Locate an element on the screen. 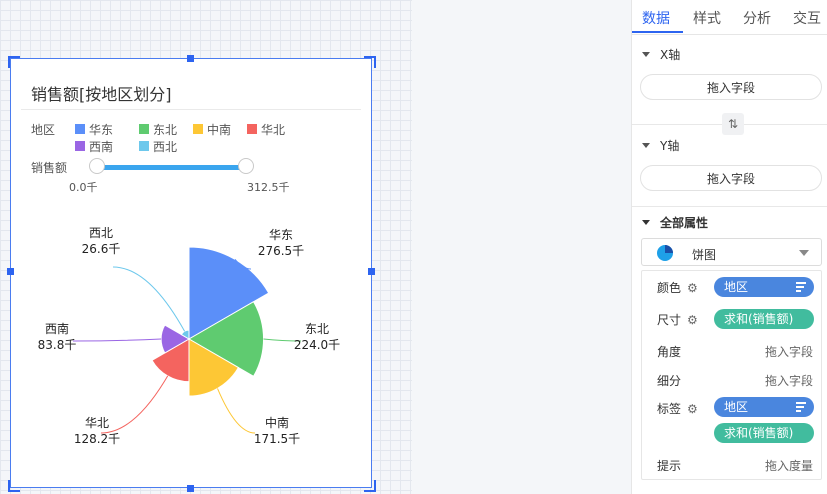 The height and width of the screenshot is (494, 827). angle-drop-zone: 拖入字段 is located at coordinates (789, 351).